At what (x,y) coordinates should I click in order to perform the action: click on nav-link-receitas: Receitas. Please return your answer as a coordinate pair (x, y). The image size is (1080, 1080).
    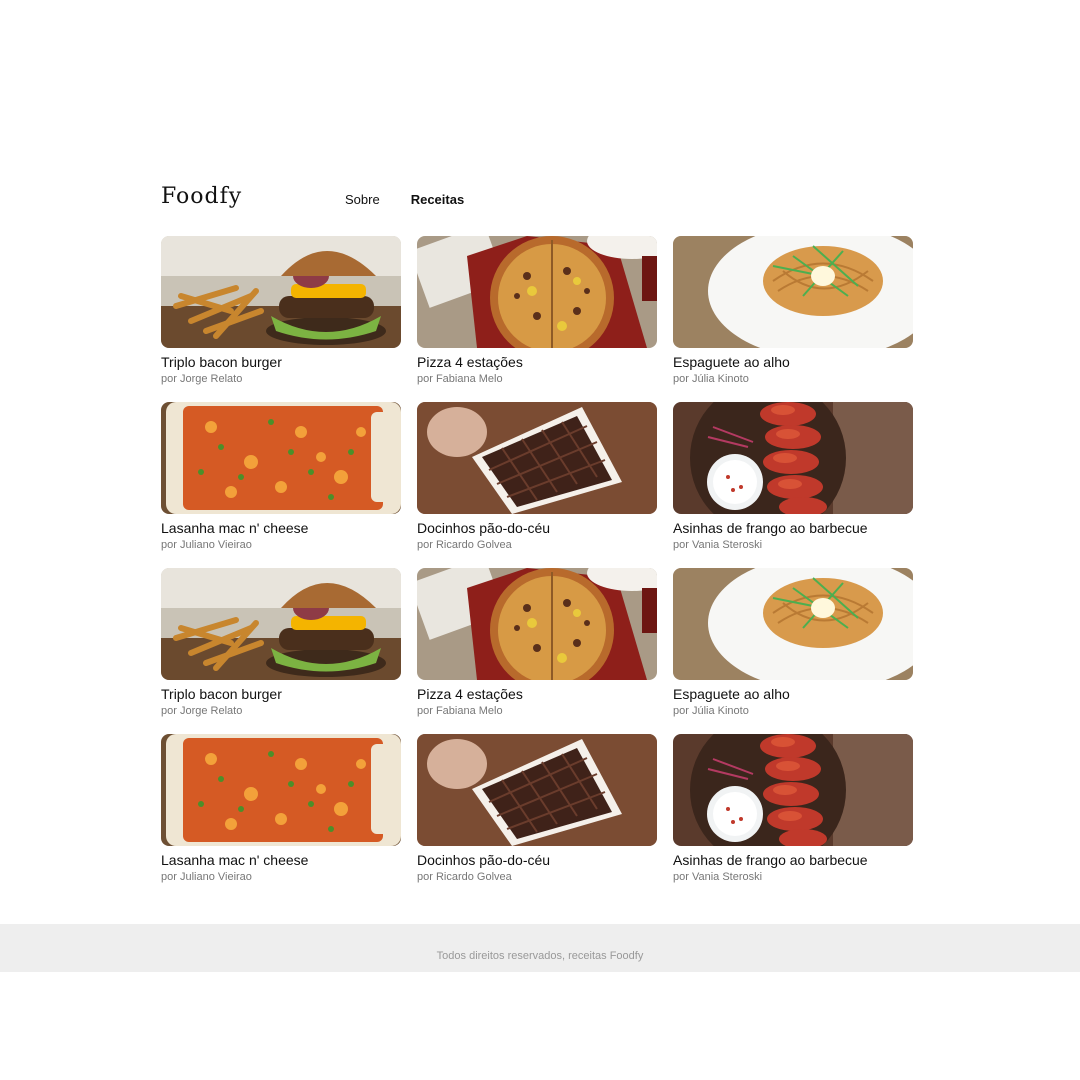
    Looking at the image, I should click on (437, 199).